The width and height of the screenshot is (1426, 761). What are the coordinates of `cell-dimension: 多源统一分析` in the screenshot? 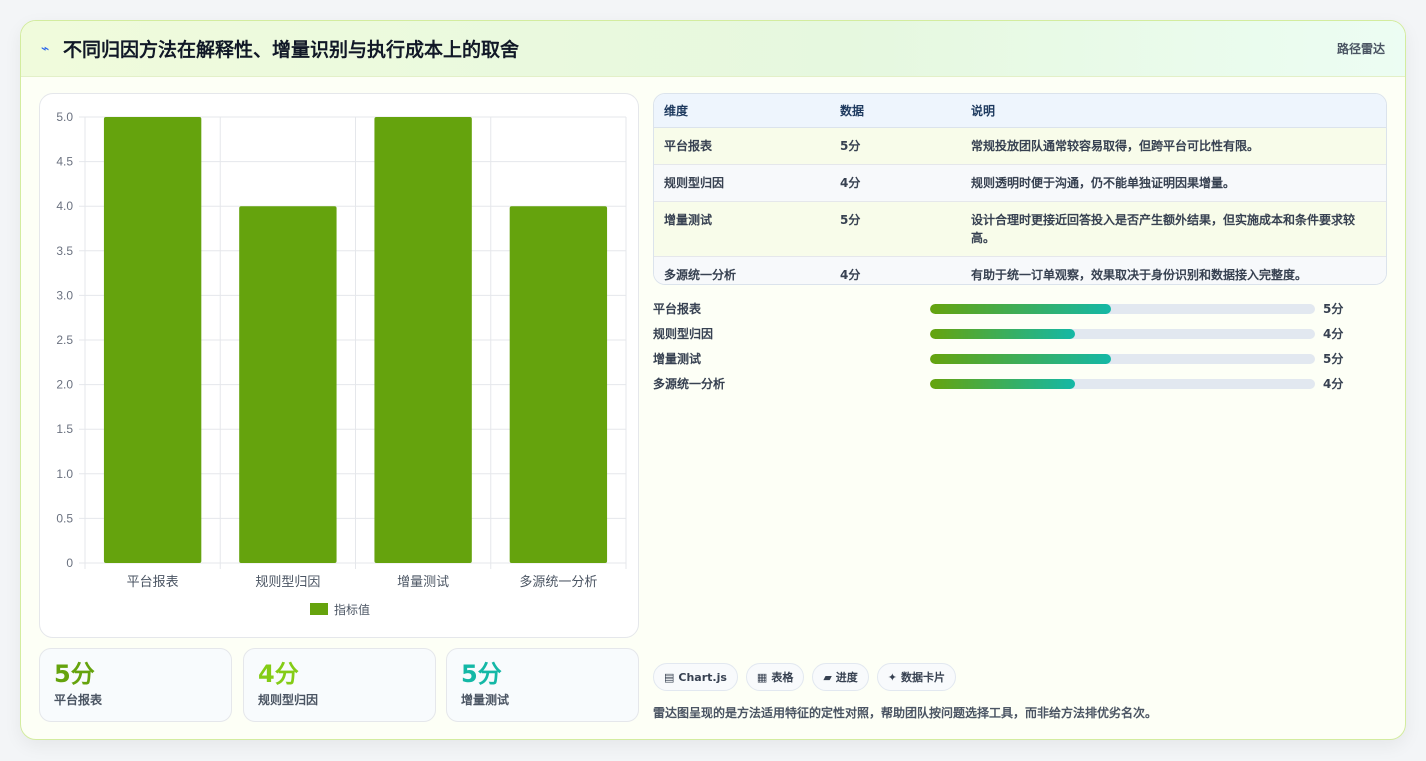 It's located at (742, 270).